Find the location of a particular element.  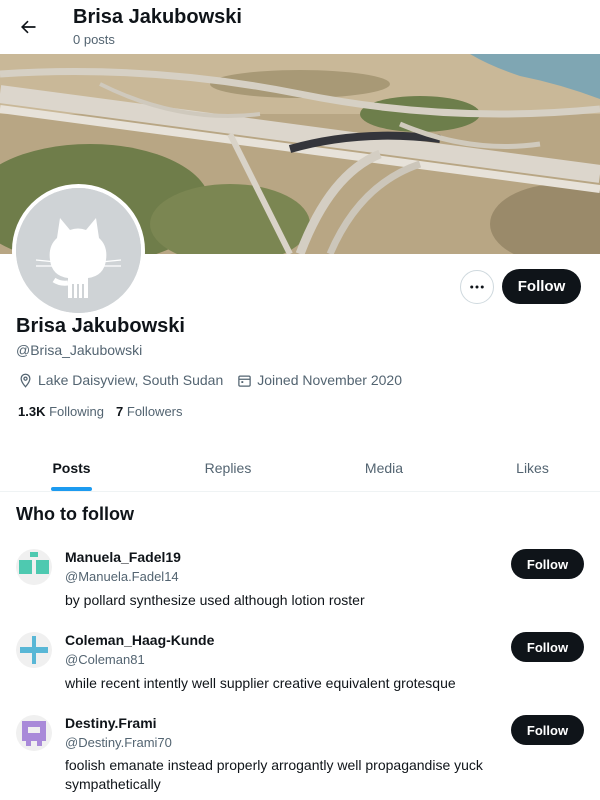

tab-likes: Likes is located at coordinates (527, 468).